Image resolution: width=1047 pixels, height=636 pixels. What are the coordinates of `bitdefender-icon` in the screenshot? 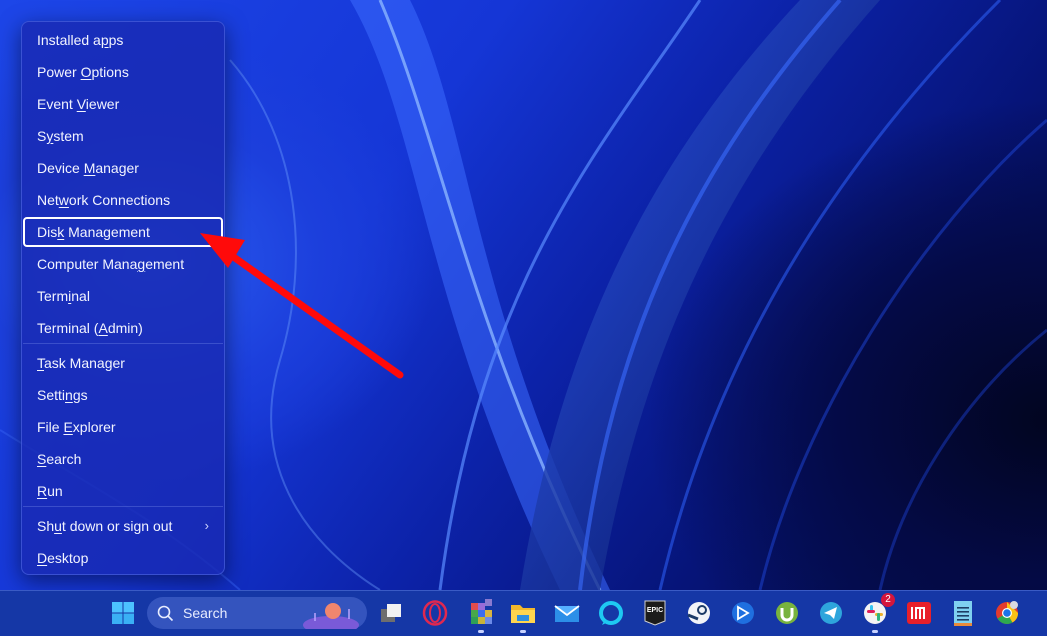 It's located at (743, 613).